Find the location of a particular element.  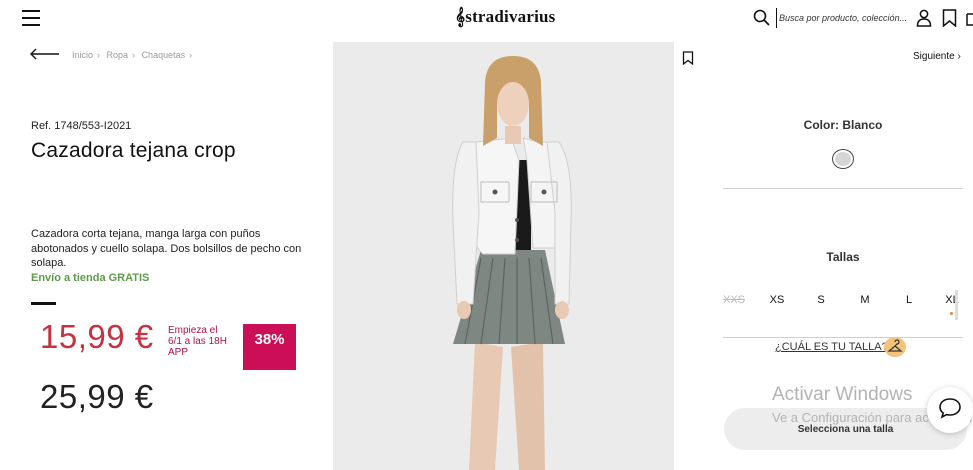

color-label: Color: Blanco is located at coordinates (843, 125).